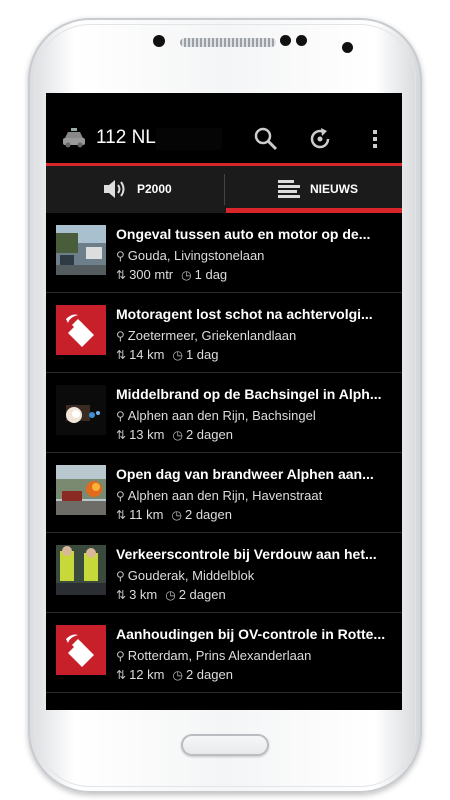 The image size is (450, 800). What do you see at coordinates (126, 137) in the screenshot?
I see `app-title: 112 NL` at bounding box center [126, 137].